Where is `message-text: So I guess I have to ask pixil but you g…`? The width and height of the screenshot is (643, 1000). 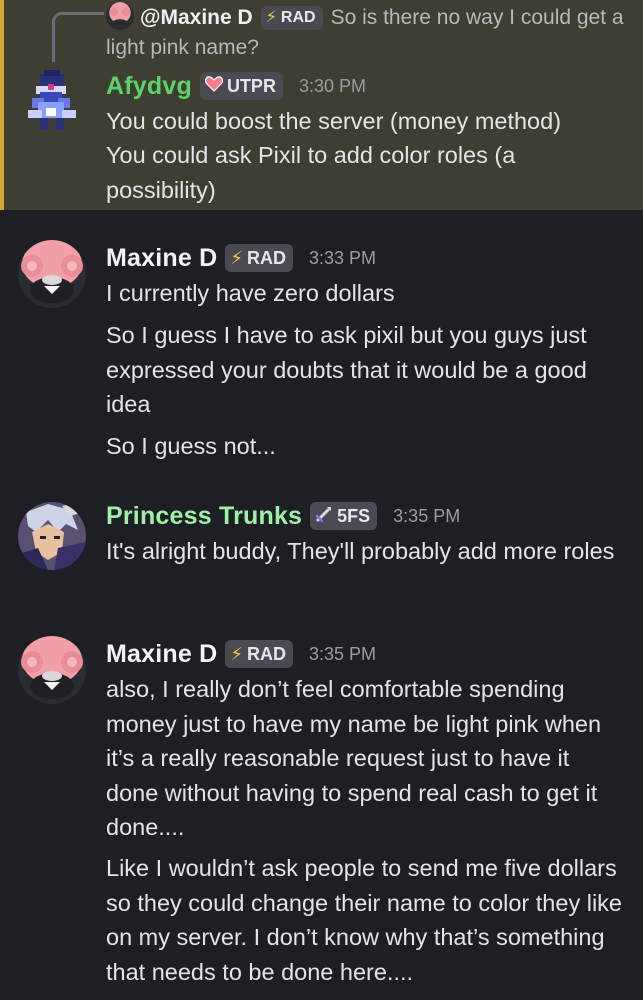 message-text: So I guess I have to ask pixil but you g… is located at coordinates (346, 369).